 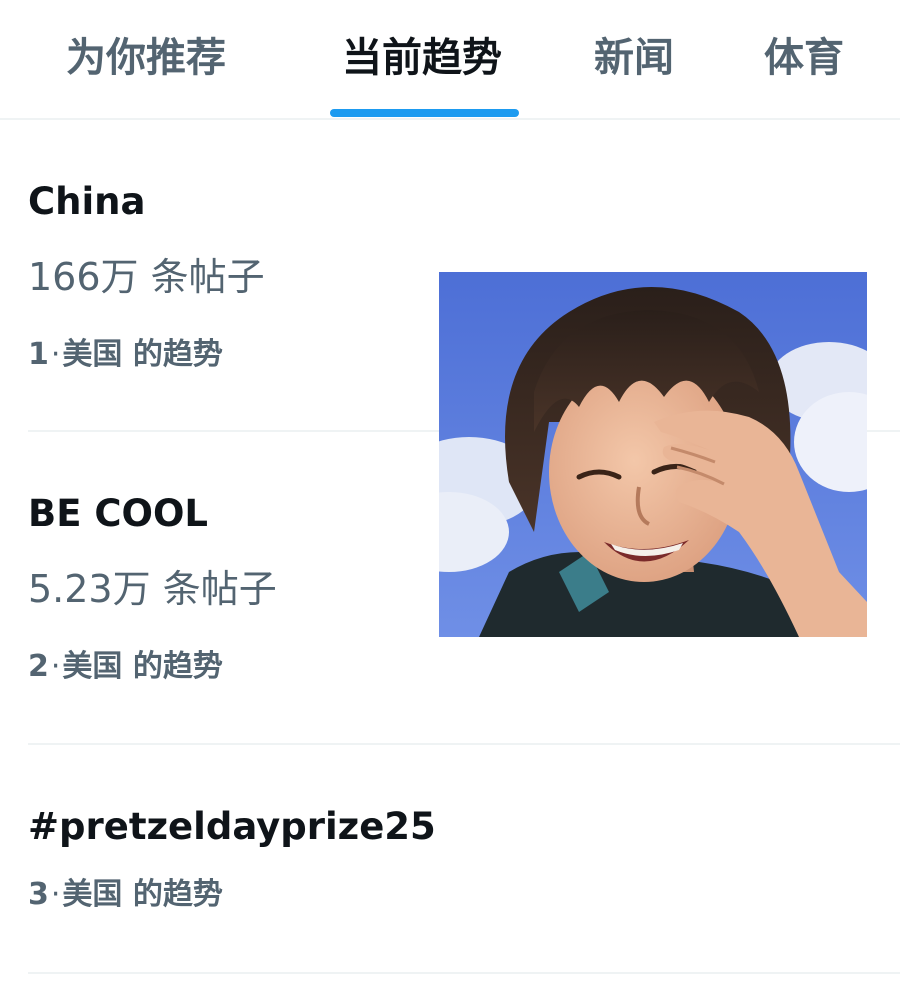 I want to click on trend-title: China, so click(x=87, y=201).